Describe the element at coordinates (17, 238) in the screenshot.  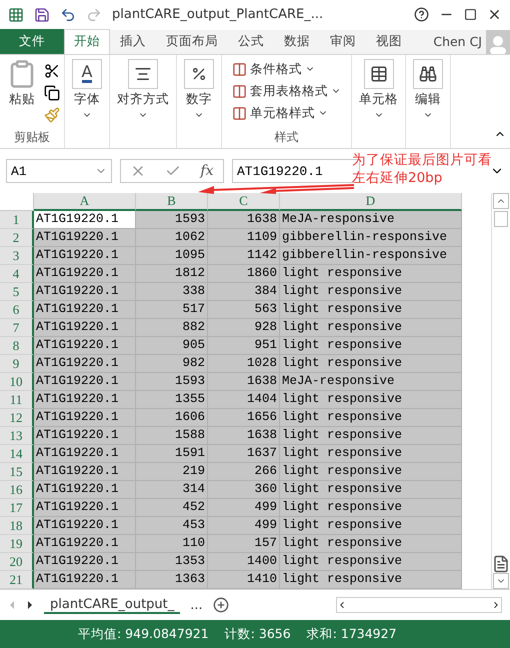
I see `row-header: 2` at that location.